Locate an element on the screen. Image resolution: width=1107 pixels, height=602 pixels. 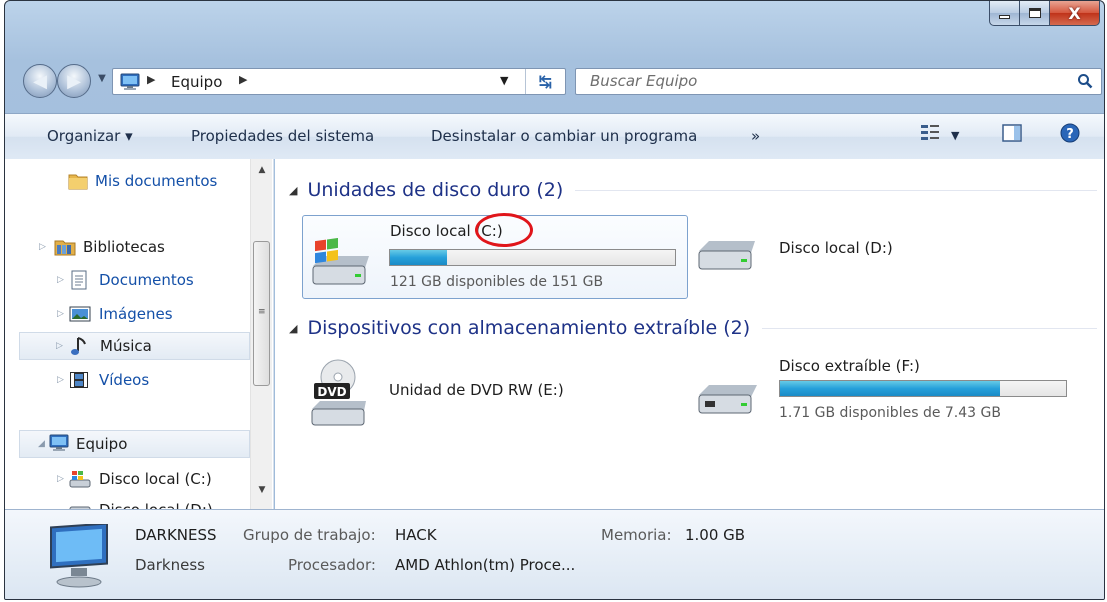
arrow-right-icon: ▶ is located at coordinates (74, 81).